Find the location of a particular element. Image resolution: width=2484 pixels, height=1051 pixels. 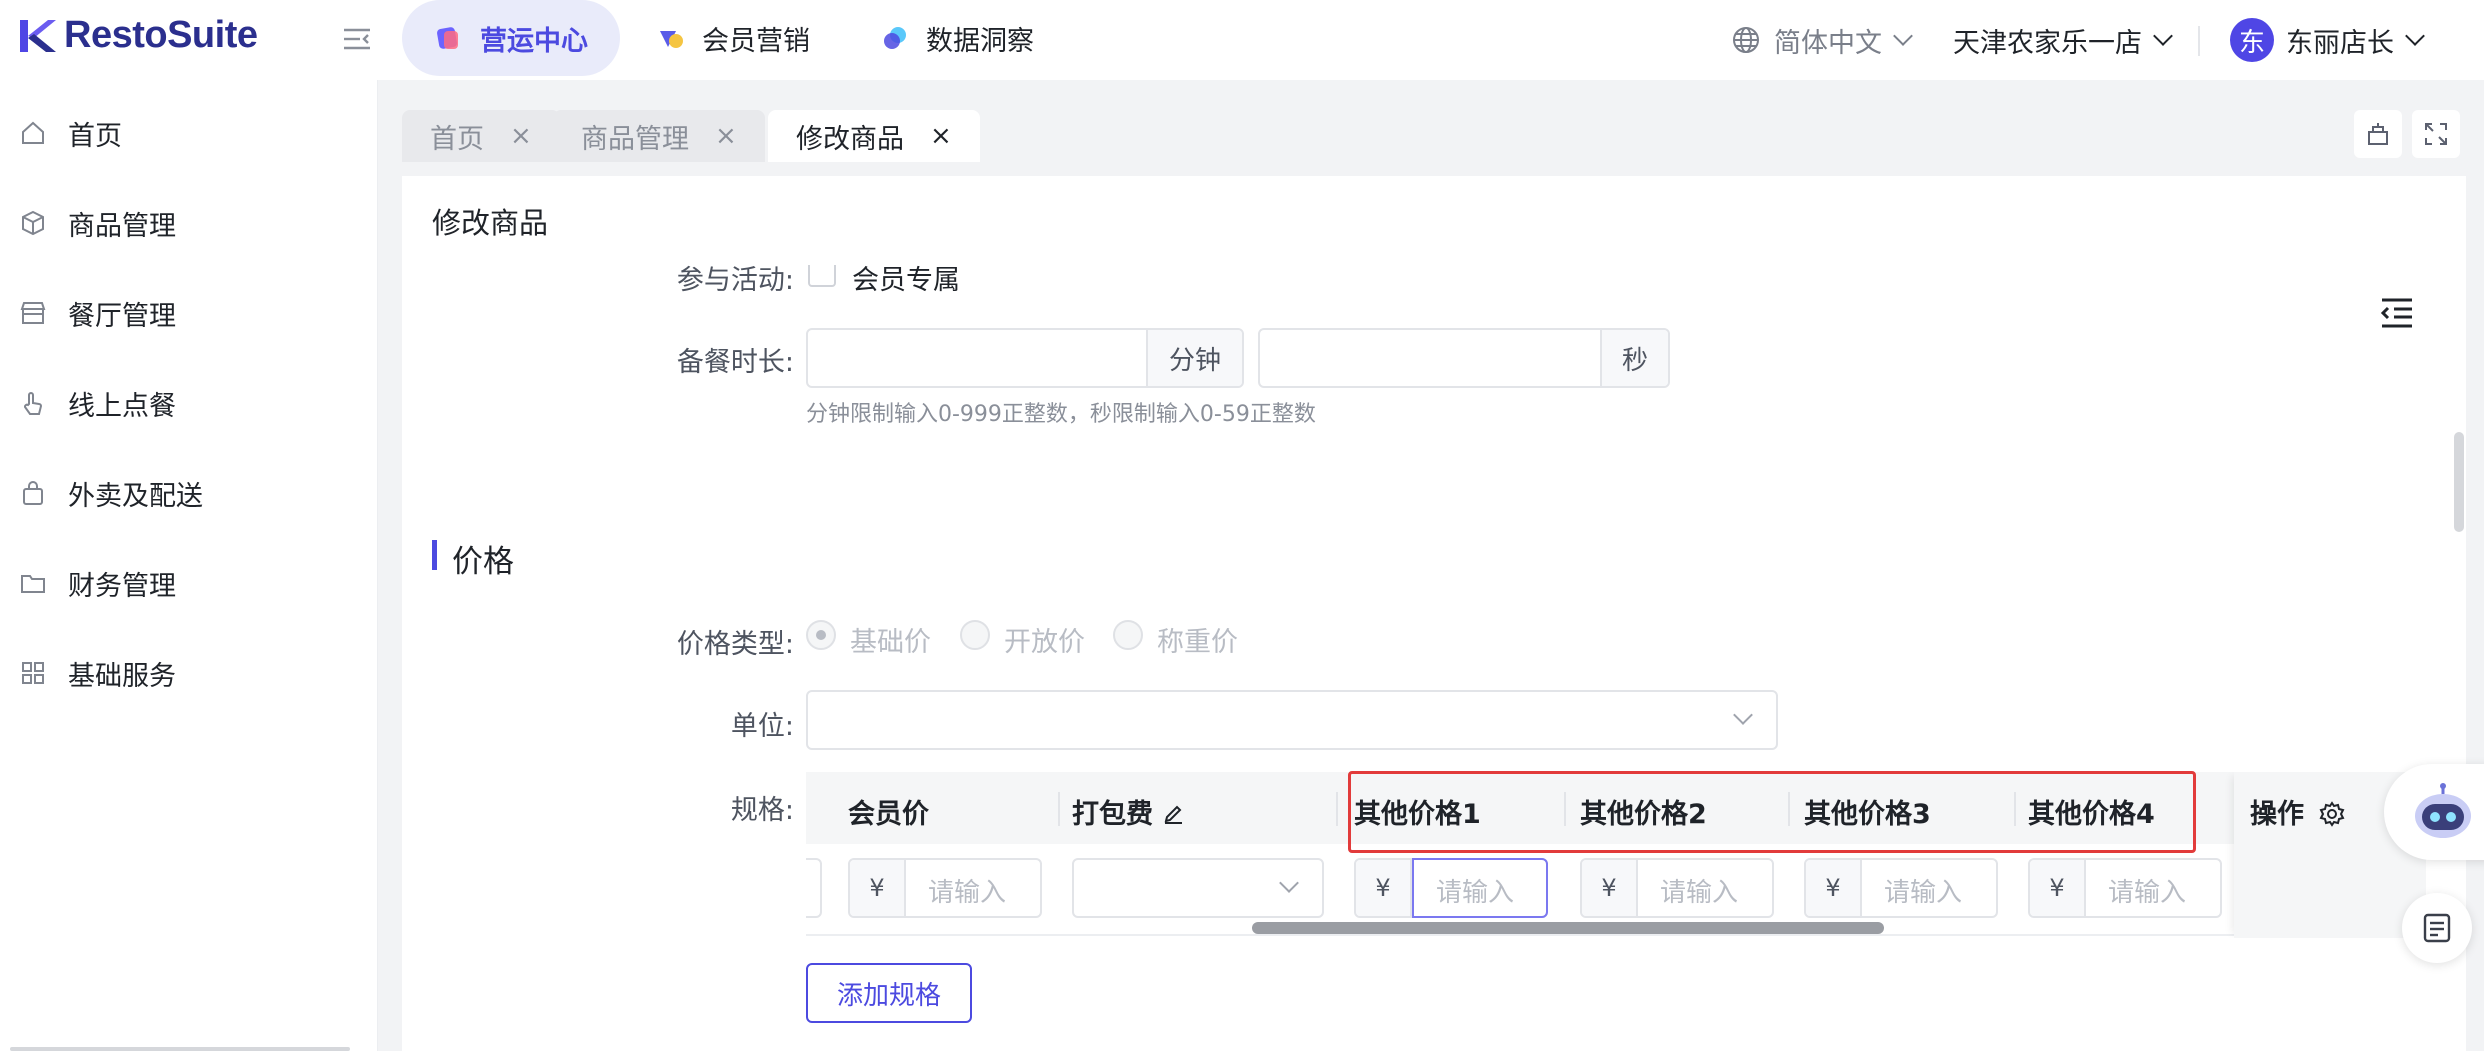

page-title: 修改商品 is located at coordinates (490, 223).